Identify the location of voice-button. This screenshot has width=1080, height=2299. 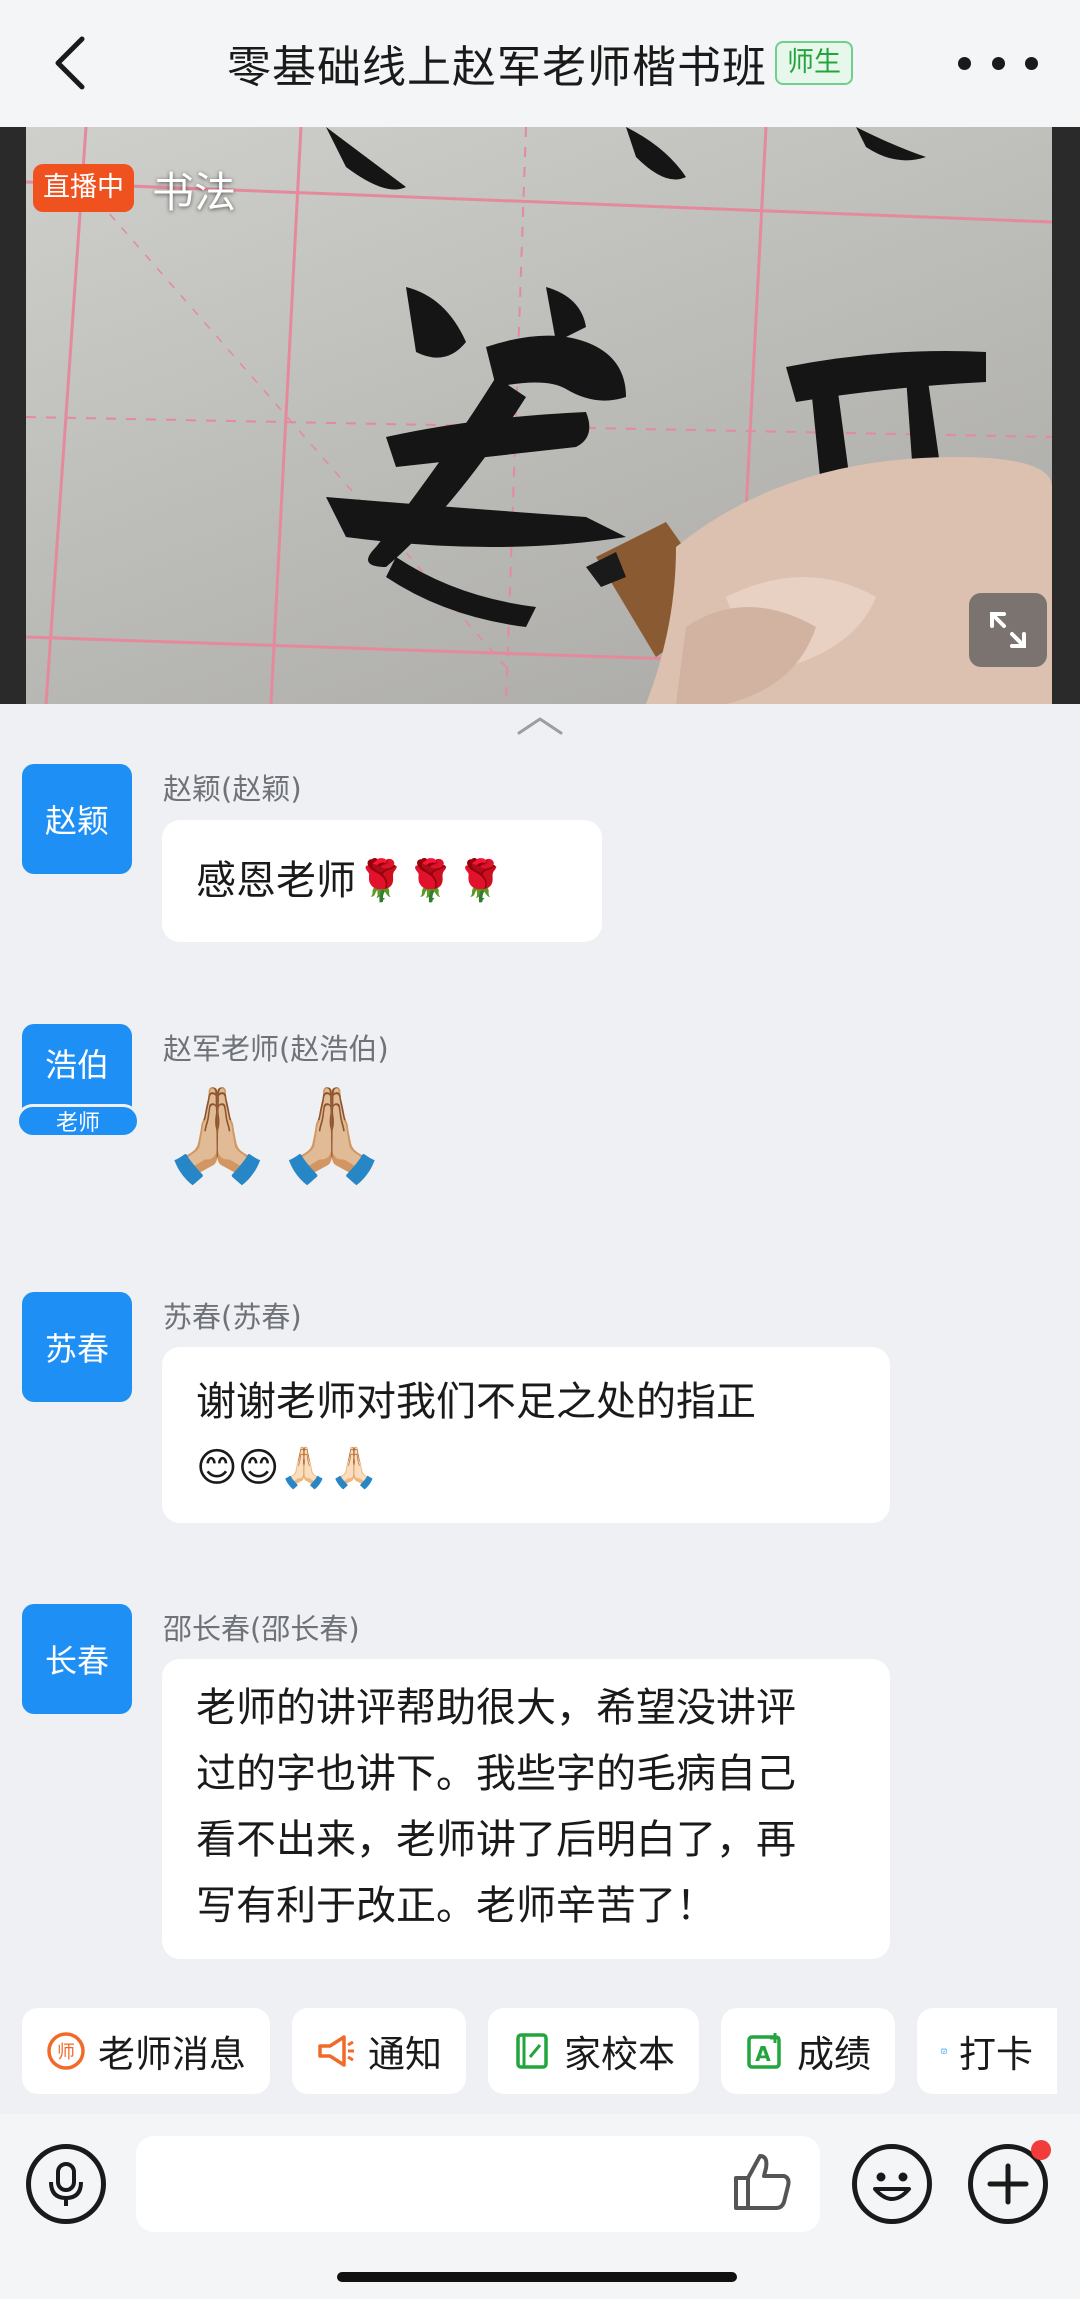
(66, 2184).